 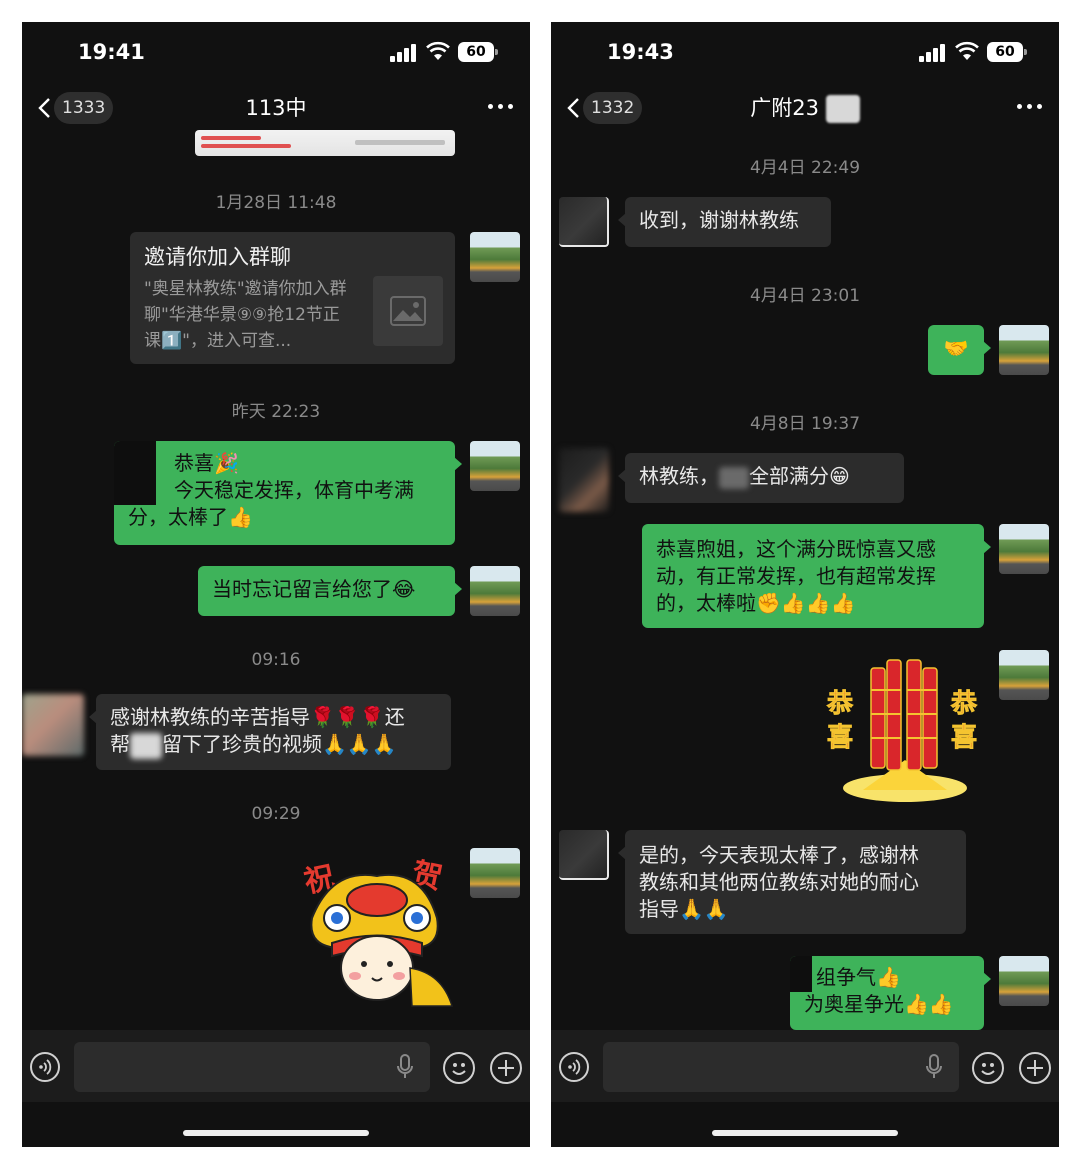 What do you see at coordinates (724, 222) in the screenshot?
I see `message-bubble-received: 收到，谢谢林教练` at bounding box center [724, 222].